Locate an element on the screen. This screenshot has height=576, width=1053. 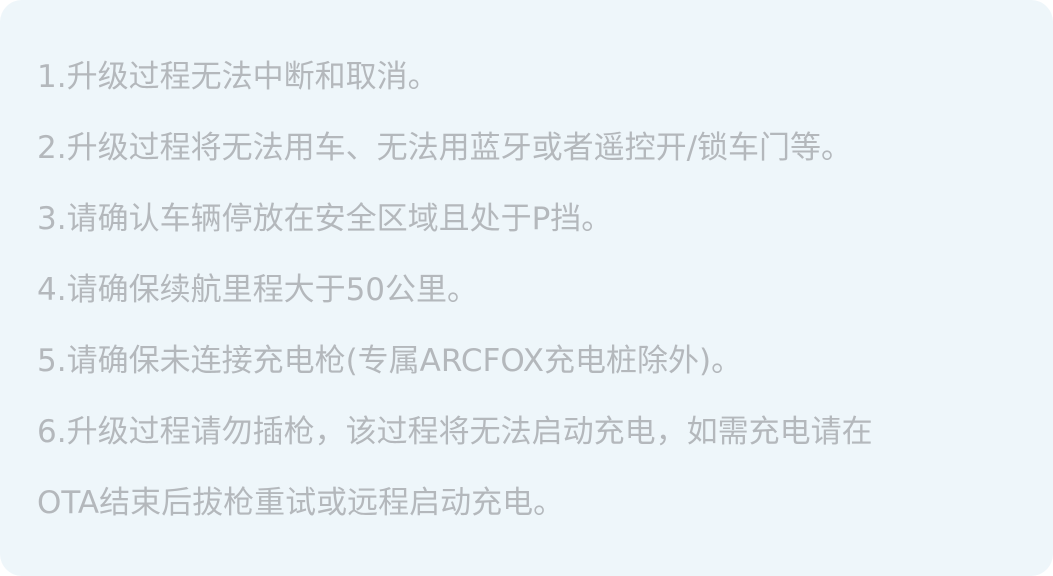
notice-line-1: 1.升级过程无法中断和取消。 is located at coordinates (238, 77).